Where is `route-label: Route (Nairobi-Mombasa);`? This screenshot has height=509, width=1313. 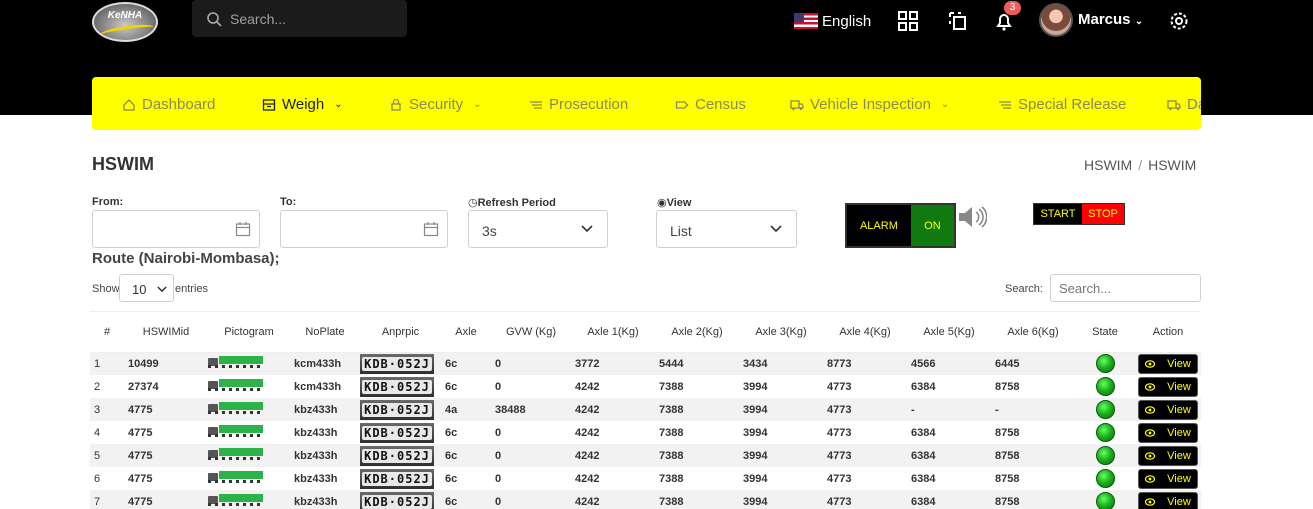
route-label: Route (Nairobi-Mombasa); is located at coordinates (186, 258).